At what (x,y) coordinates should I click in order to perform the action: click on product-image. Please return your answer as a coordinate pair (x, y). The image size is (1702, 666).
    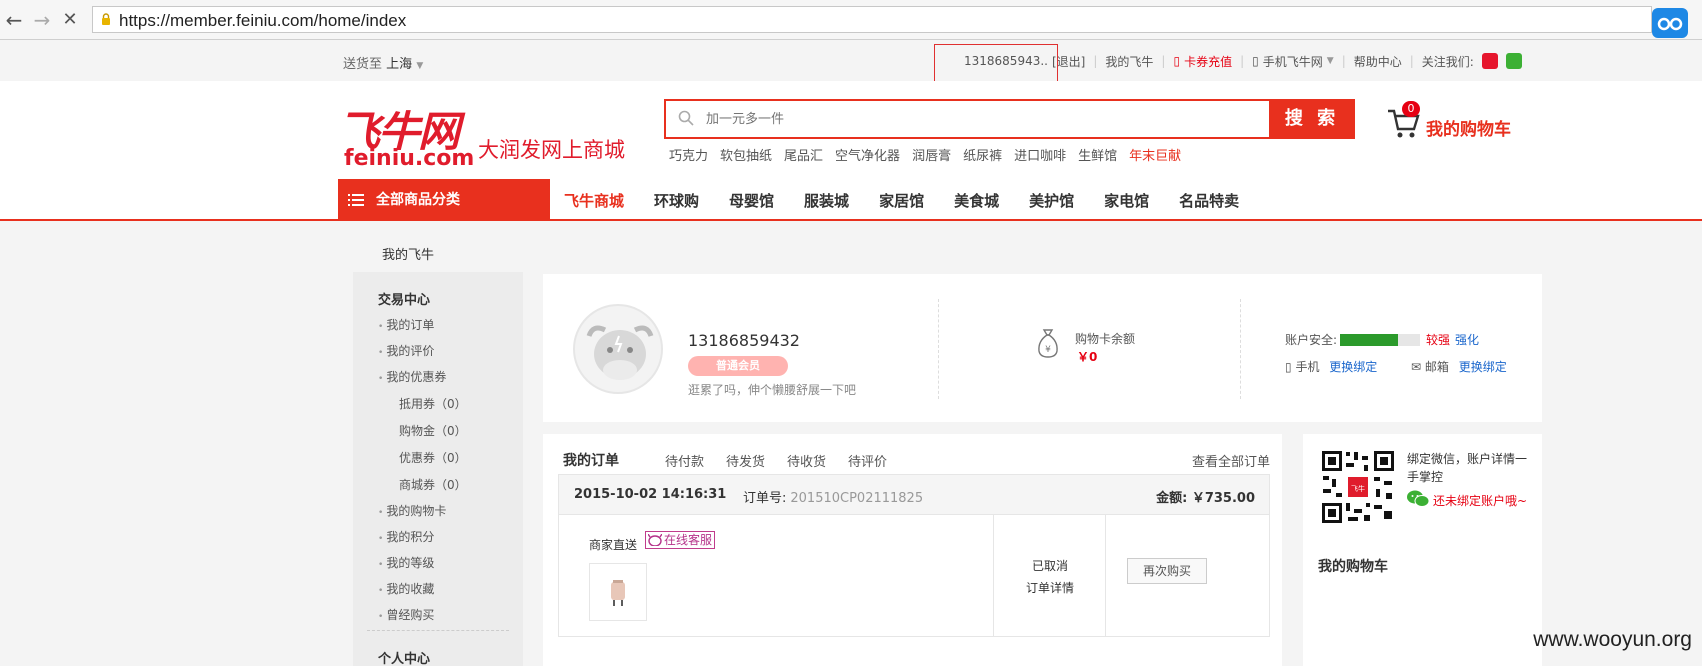
    Looking at the image, I should click on (618, 593).